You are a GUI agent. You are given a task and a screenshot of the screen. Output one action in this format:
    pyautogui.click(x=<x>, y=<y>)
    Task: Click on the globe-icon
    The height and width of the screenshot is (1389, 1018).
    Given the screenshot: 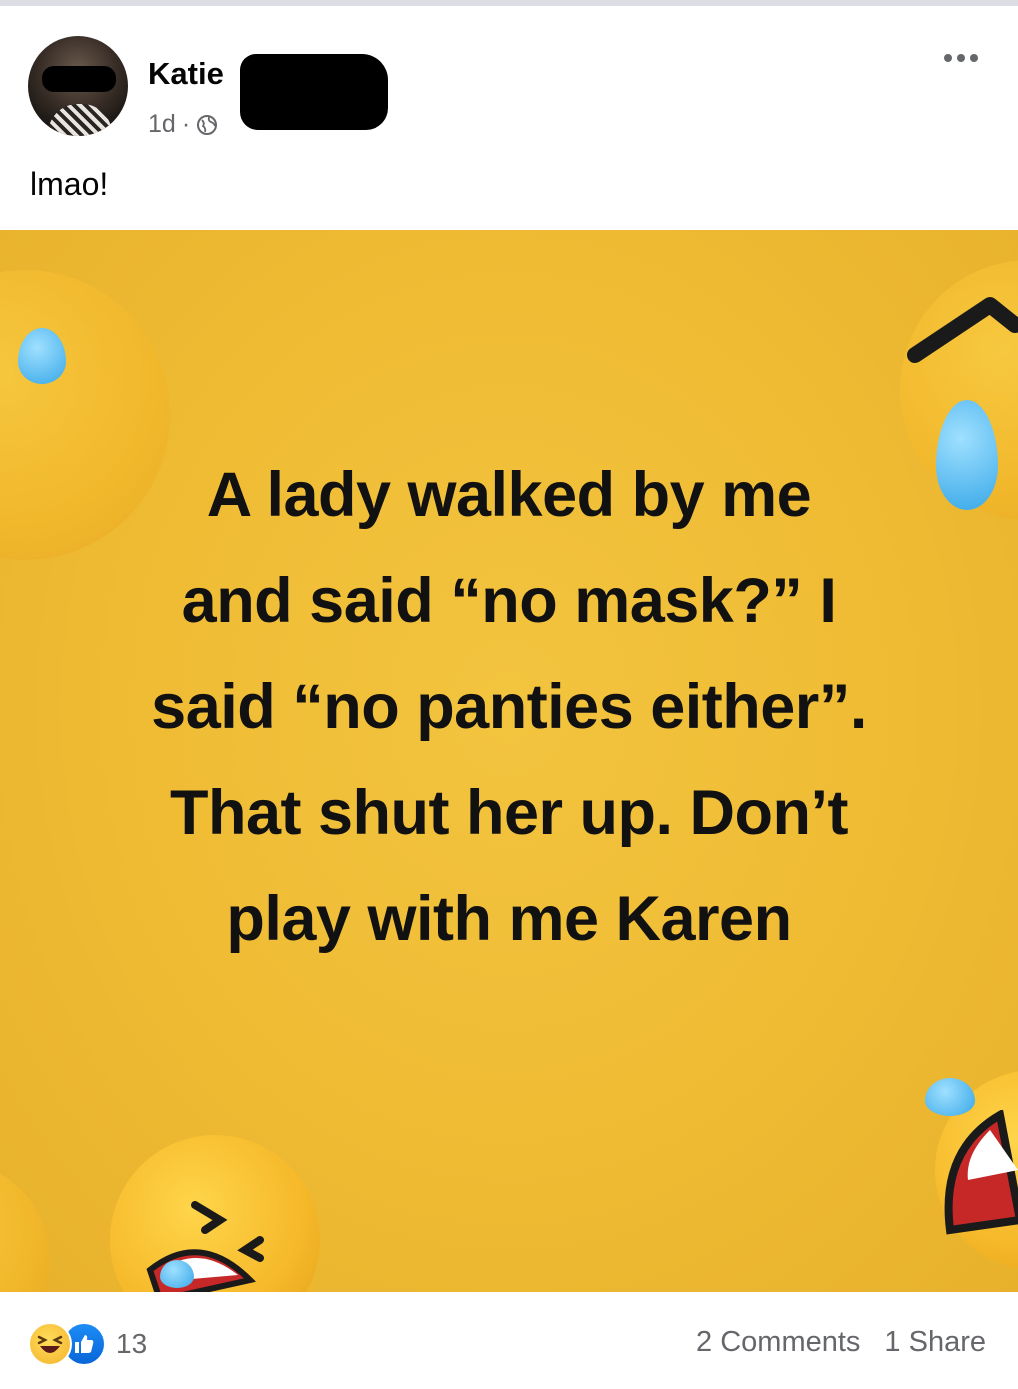 What is the action you would take?
    pyautogui.click(x=207, y=125)
    